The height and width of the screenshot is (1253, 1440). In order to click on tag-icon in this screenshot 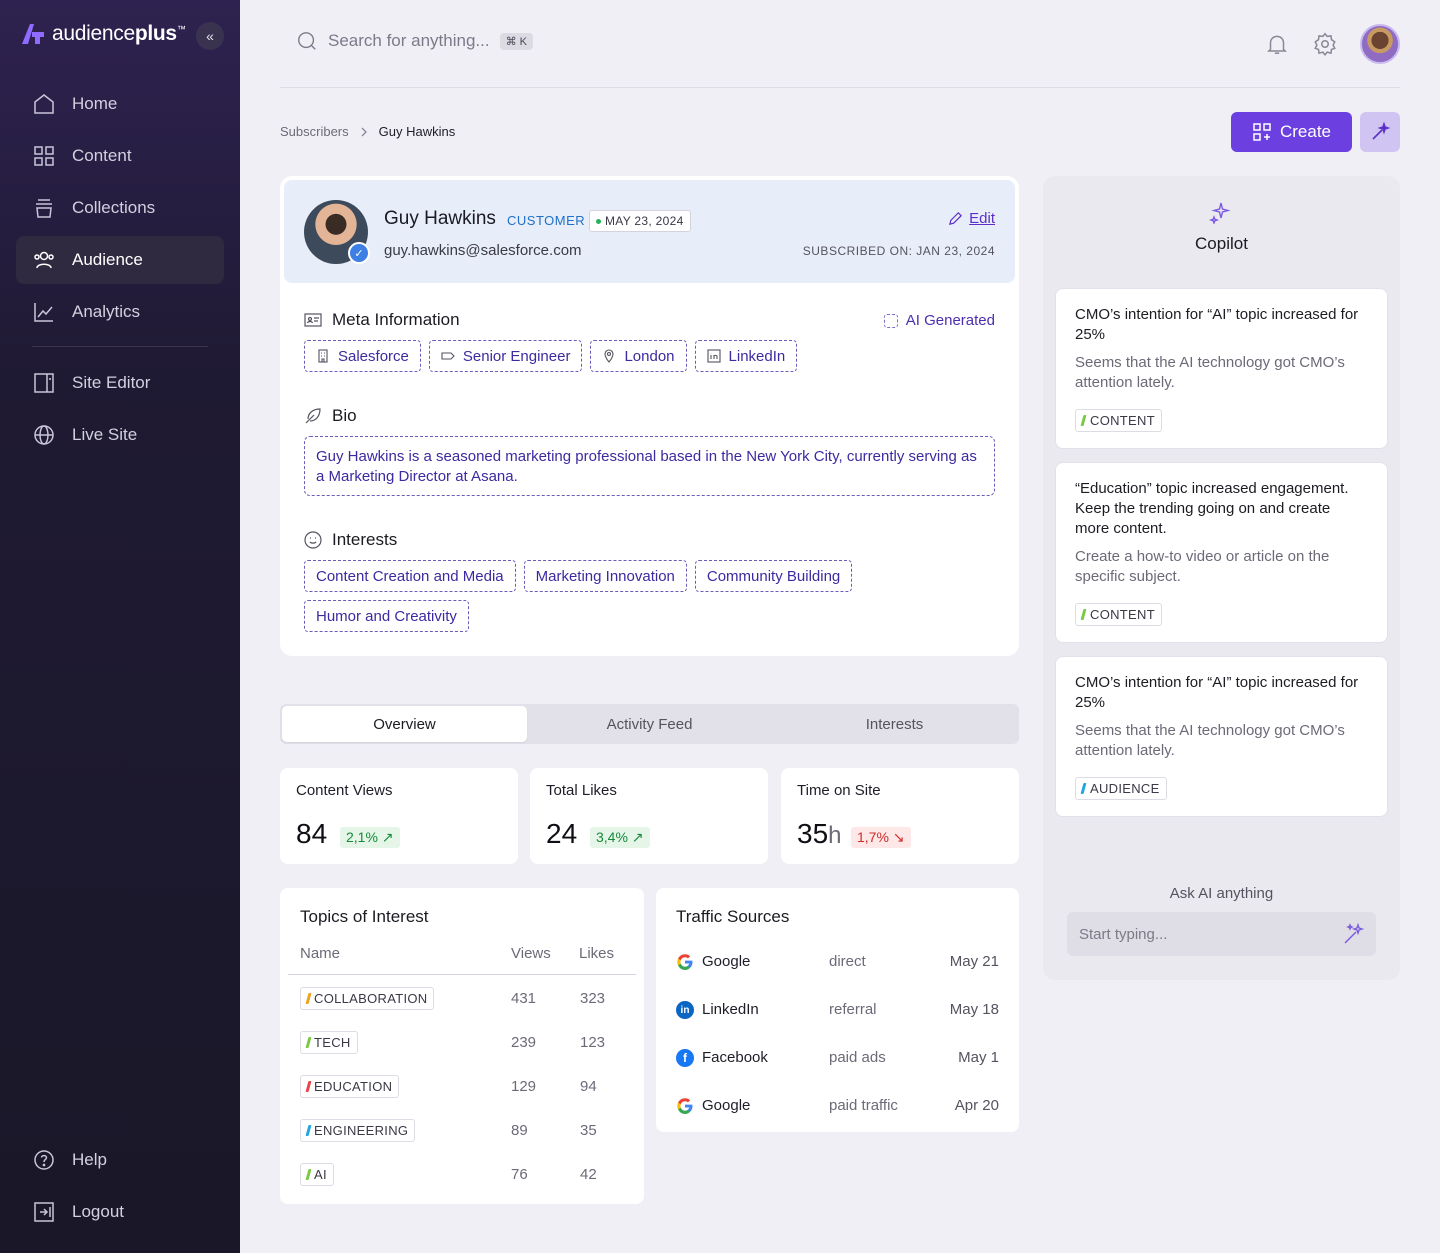, I will do `click(448, 356)`.